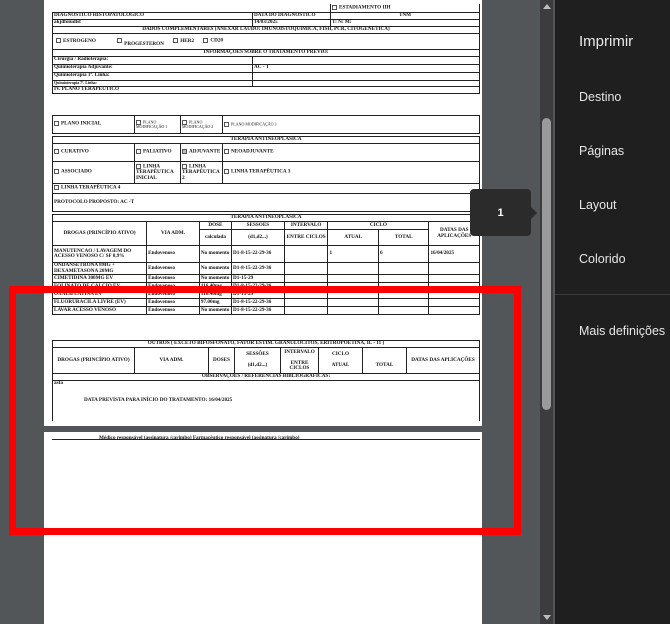 The height and width of the screenshot is (624, 670). Describe the element at coordinates (176, 40) in the screenshot. I see `her2-checkbox` at that location.